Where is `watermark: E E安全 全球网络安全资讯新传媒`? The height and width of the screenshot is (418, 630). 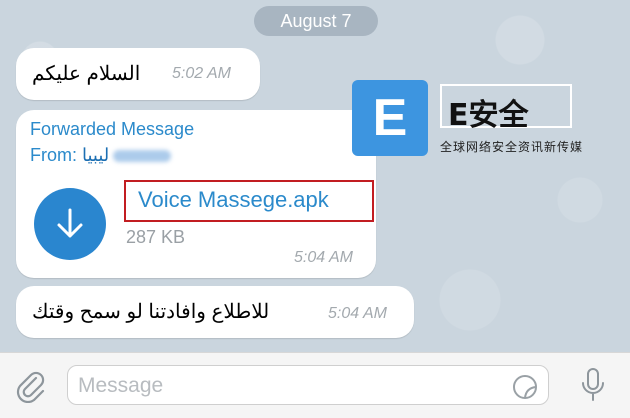 watermark: E E安全 全球网络安全资讯新传媒 is located at coordinates (468, 123).